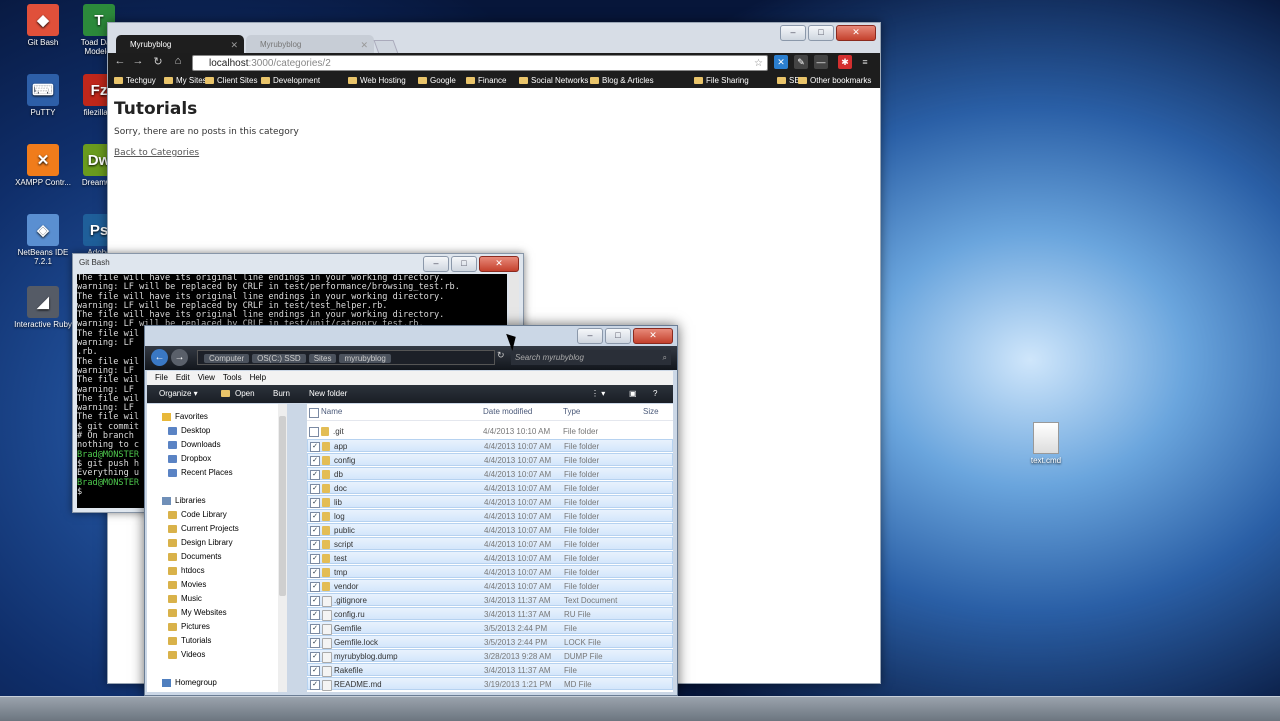  What do you see at coordinates (365, 358) in the screenshot?
I see `breadcrumb-item: myrubyblog` at bounding box center [365, 358].